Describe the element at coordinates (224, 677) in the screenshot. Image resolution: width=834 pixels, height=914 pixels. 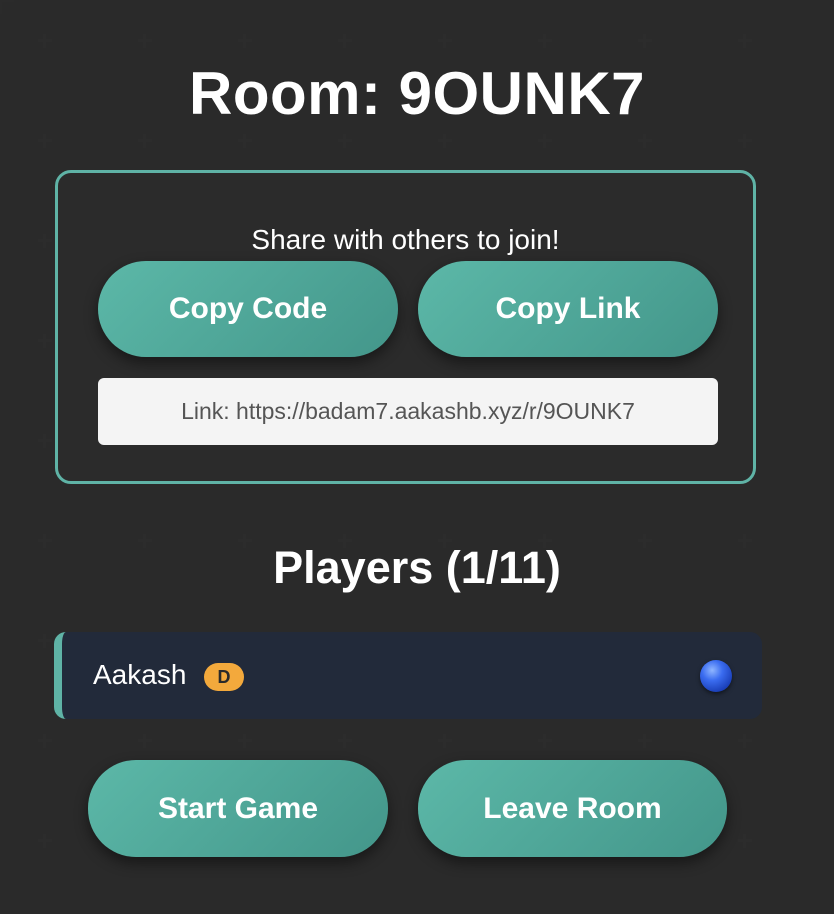
I see `dealer-badge: D` at that location.